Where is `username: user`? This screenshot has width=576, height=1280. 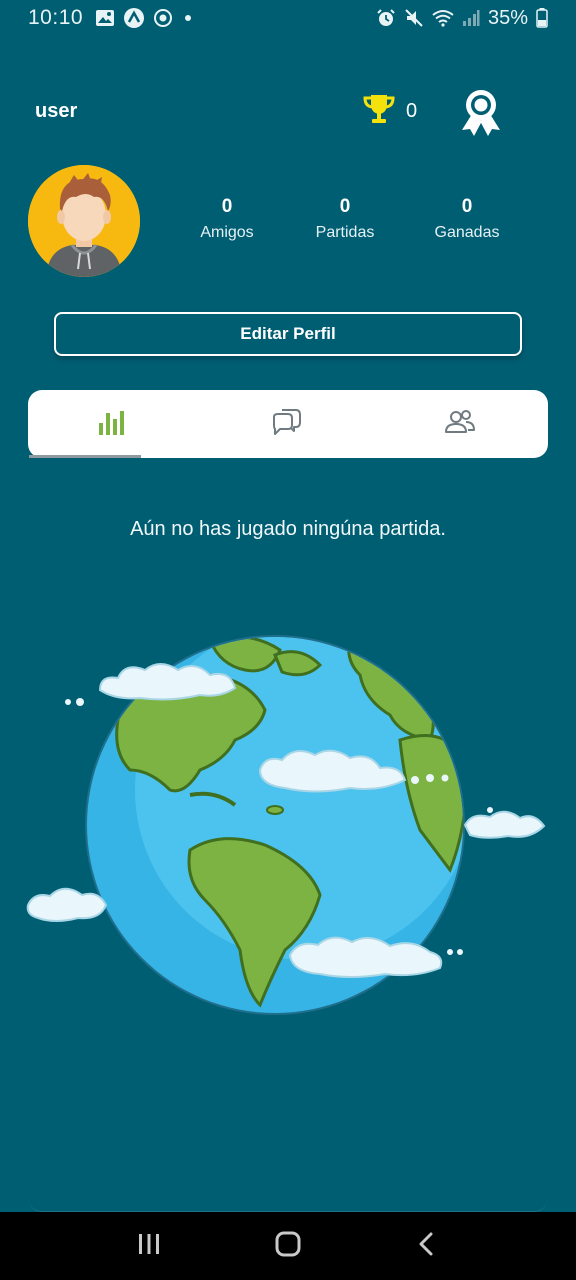
username: user is located at coordinates (56, 111).